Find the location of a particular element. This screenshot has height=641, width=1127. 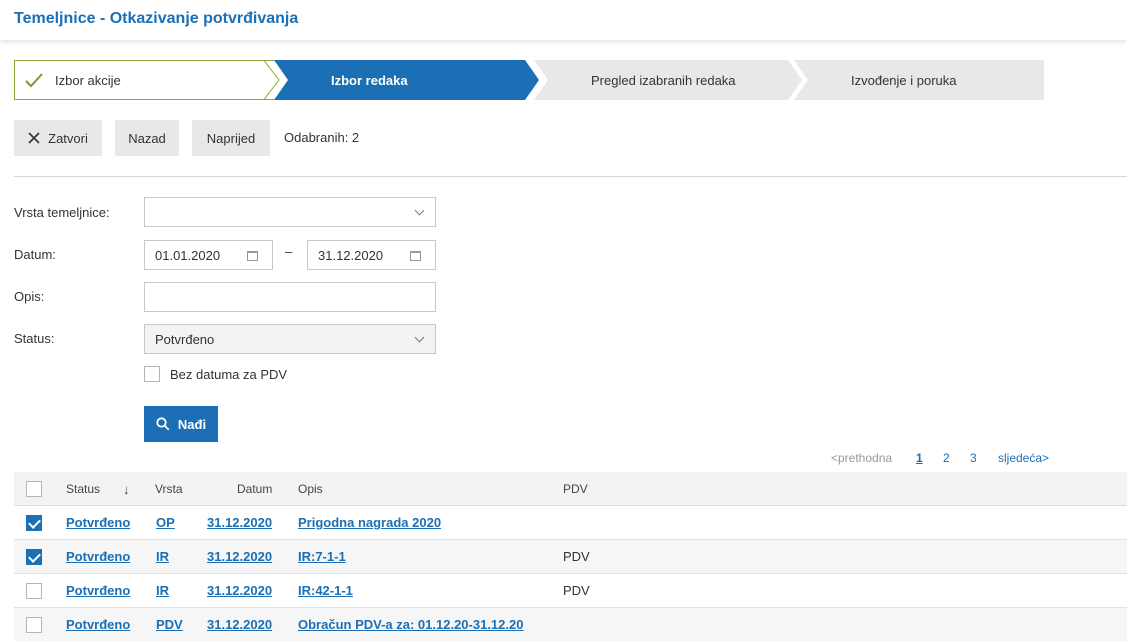

close-icon is located at coordinates (34, 138).